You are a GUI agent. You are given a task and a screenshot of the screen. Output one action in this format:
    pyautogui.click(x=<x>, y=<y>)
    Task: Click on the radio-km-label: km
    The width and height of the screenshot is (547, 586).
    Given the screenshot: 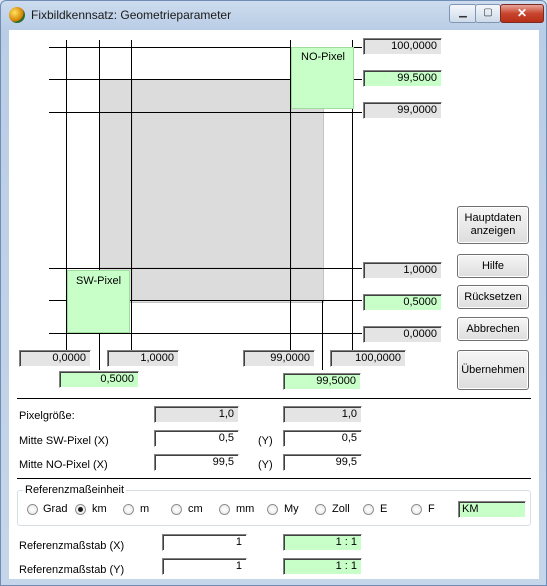 What is the action you would take?
    pyautogui.click(x=99, y=509)
    